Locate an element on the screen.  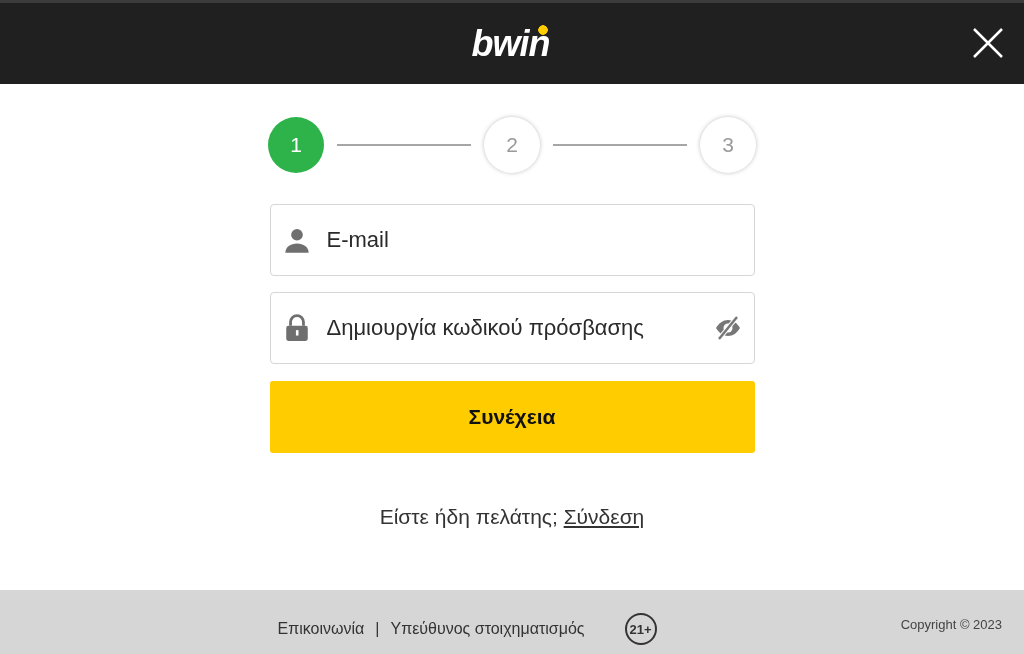
password-field: Δημιουργία κωδικού πρόσβασης is located at coordinates (512, 328).